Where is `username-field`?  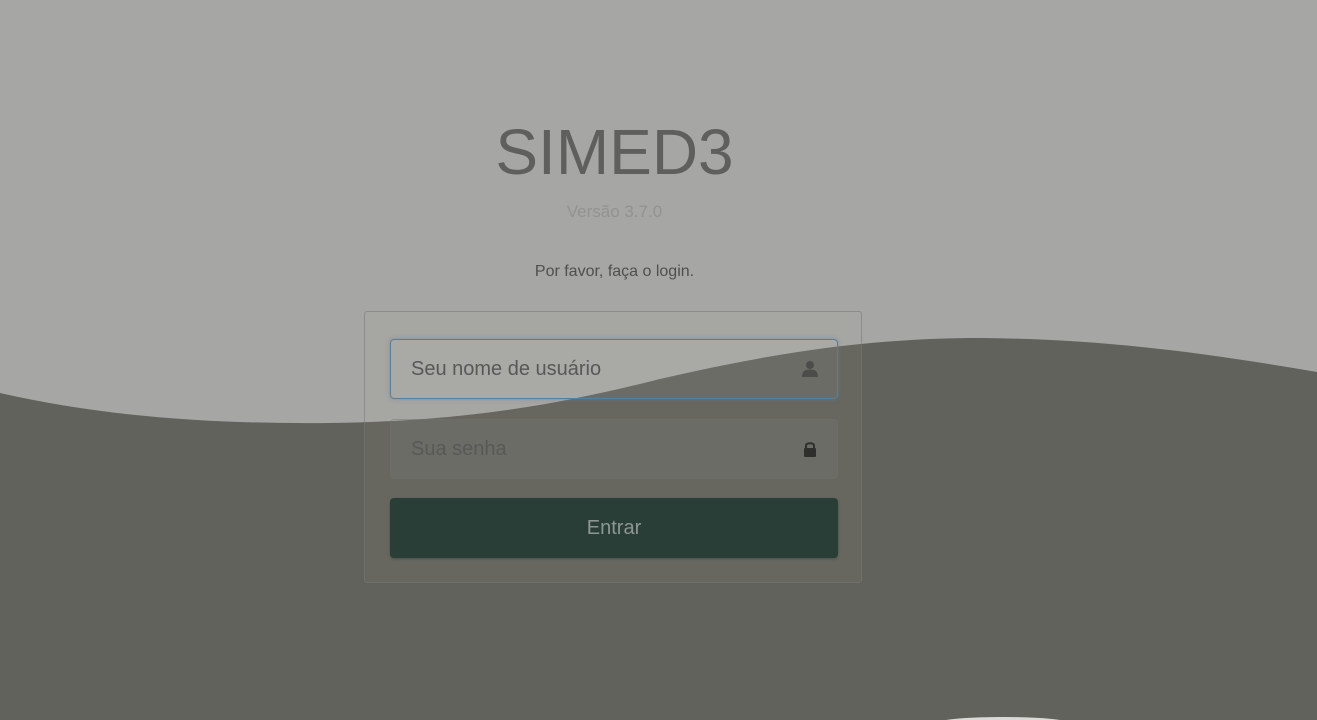 username-field is located at coordinates (614, 369).